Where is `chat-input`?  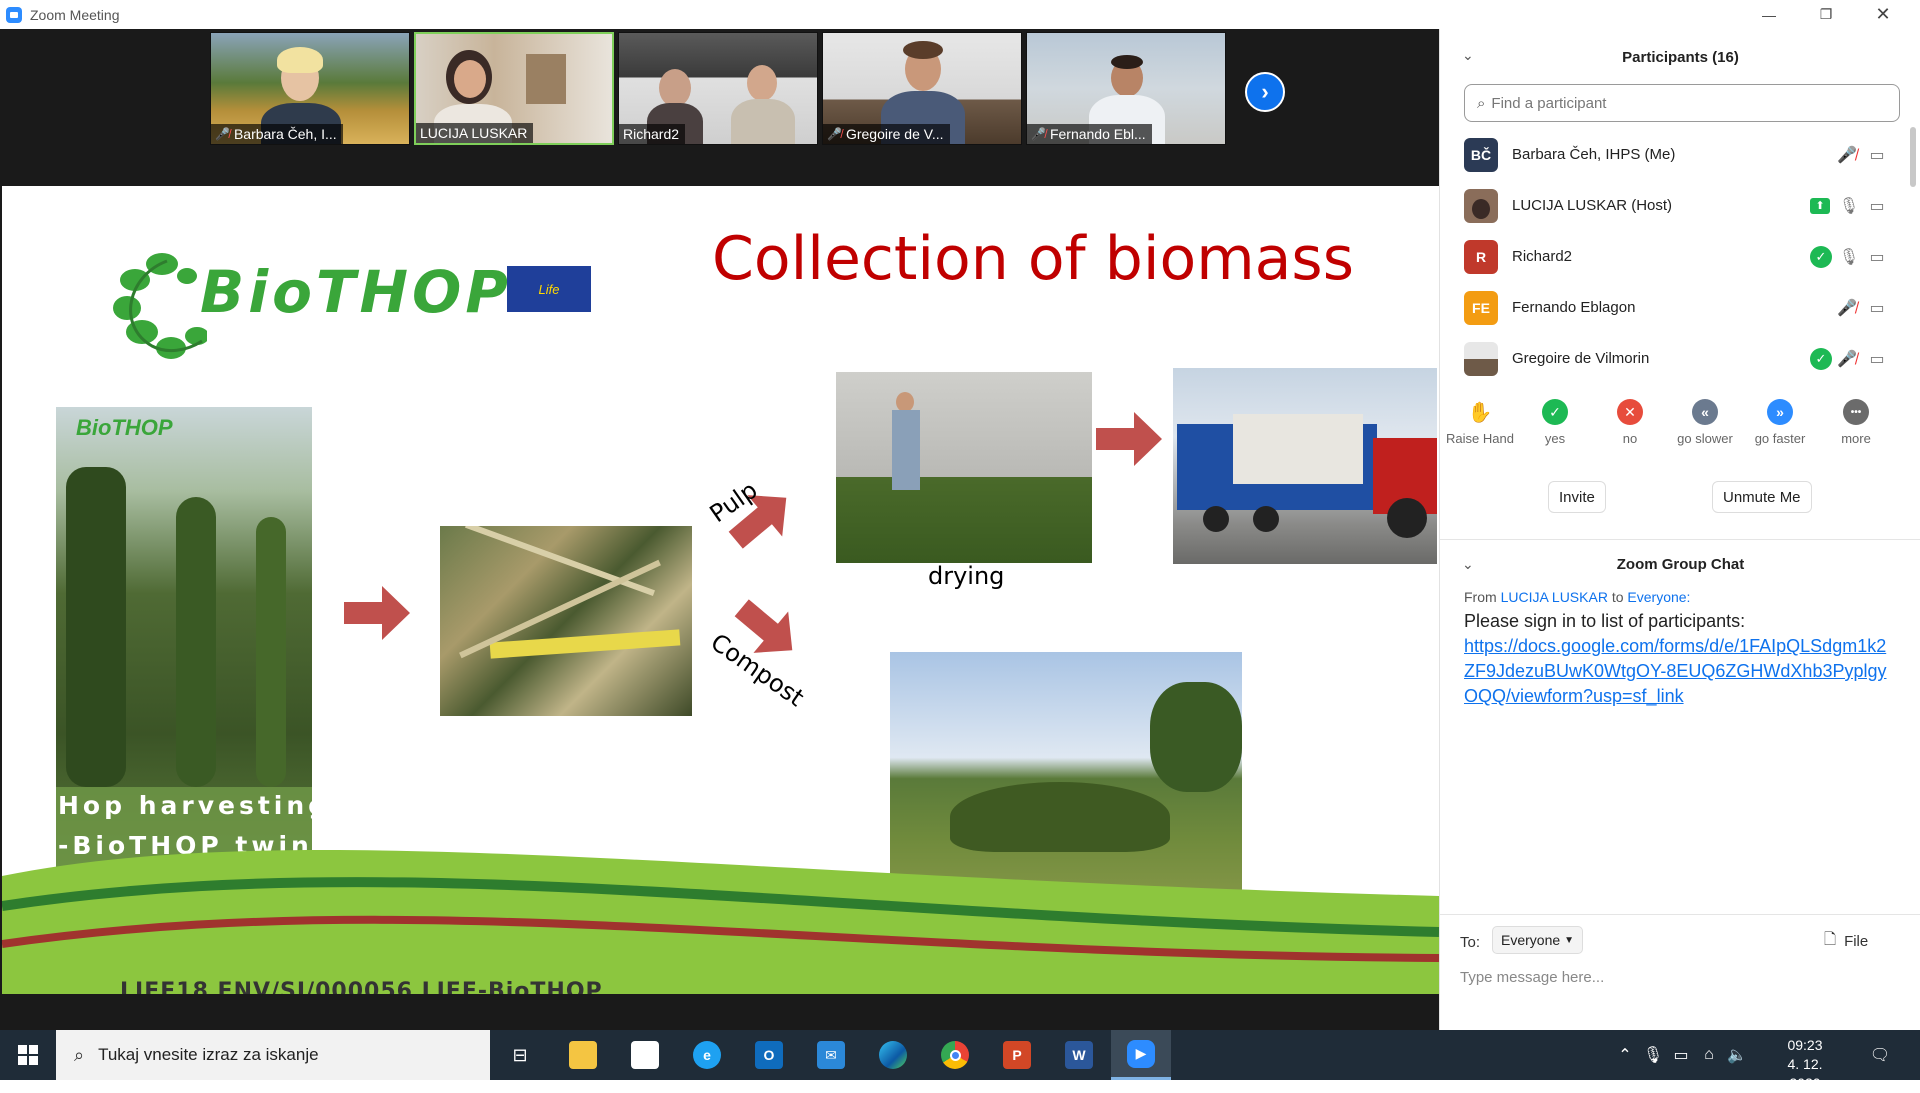
chat-input is located at coordinates (1680, 977).